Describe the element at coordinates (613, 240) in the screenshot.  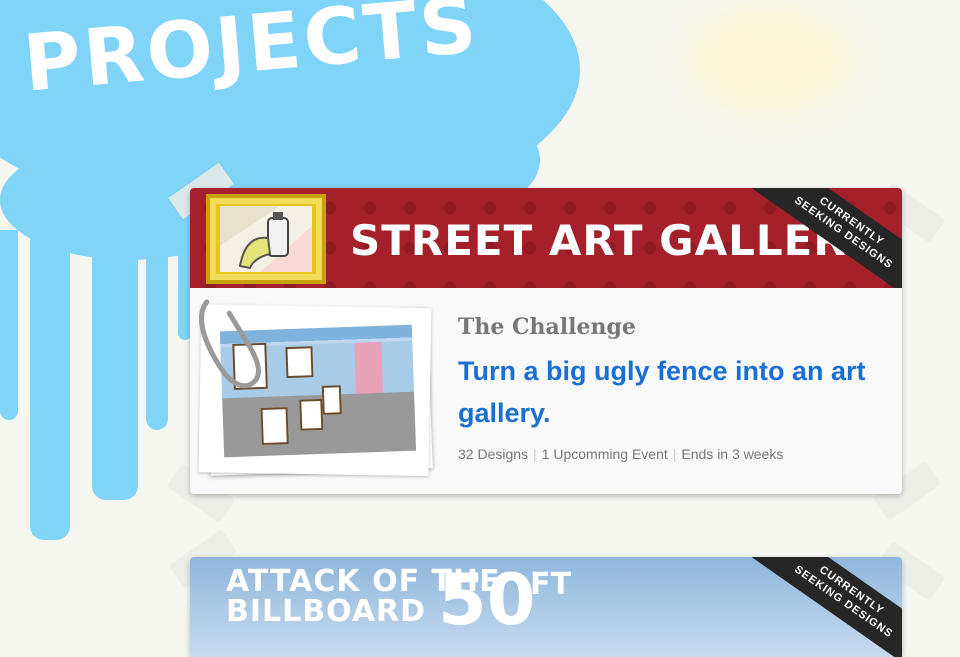
I see `banner-title: STREET ART GALLERY` at that location.